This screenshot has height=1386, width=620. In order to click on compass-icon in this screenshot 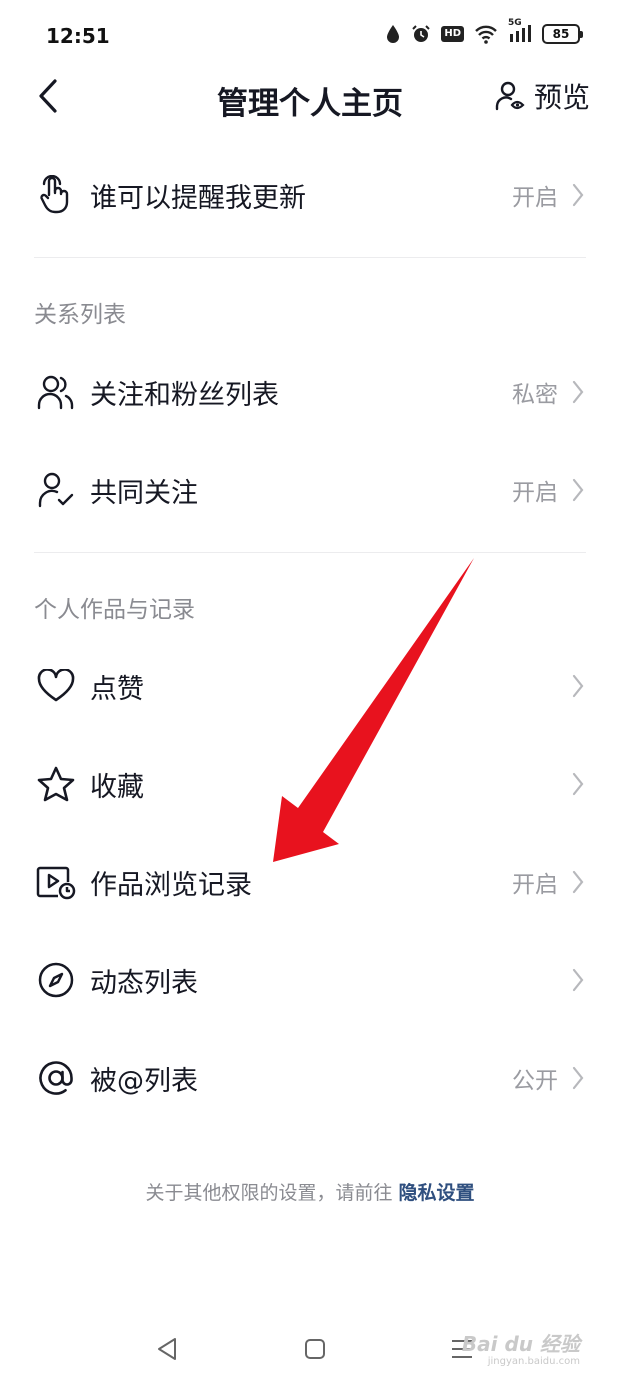, I will do `click(56, 980)`.